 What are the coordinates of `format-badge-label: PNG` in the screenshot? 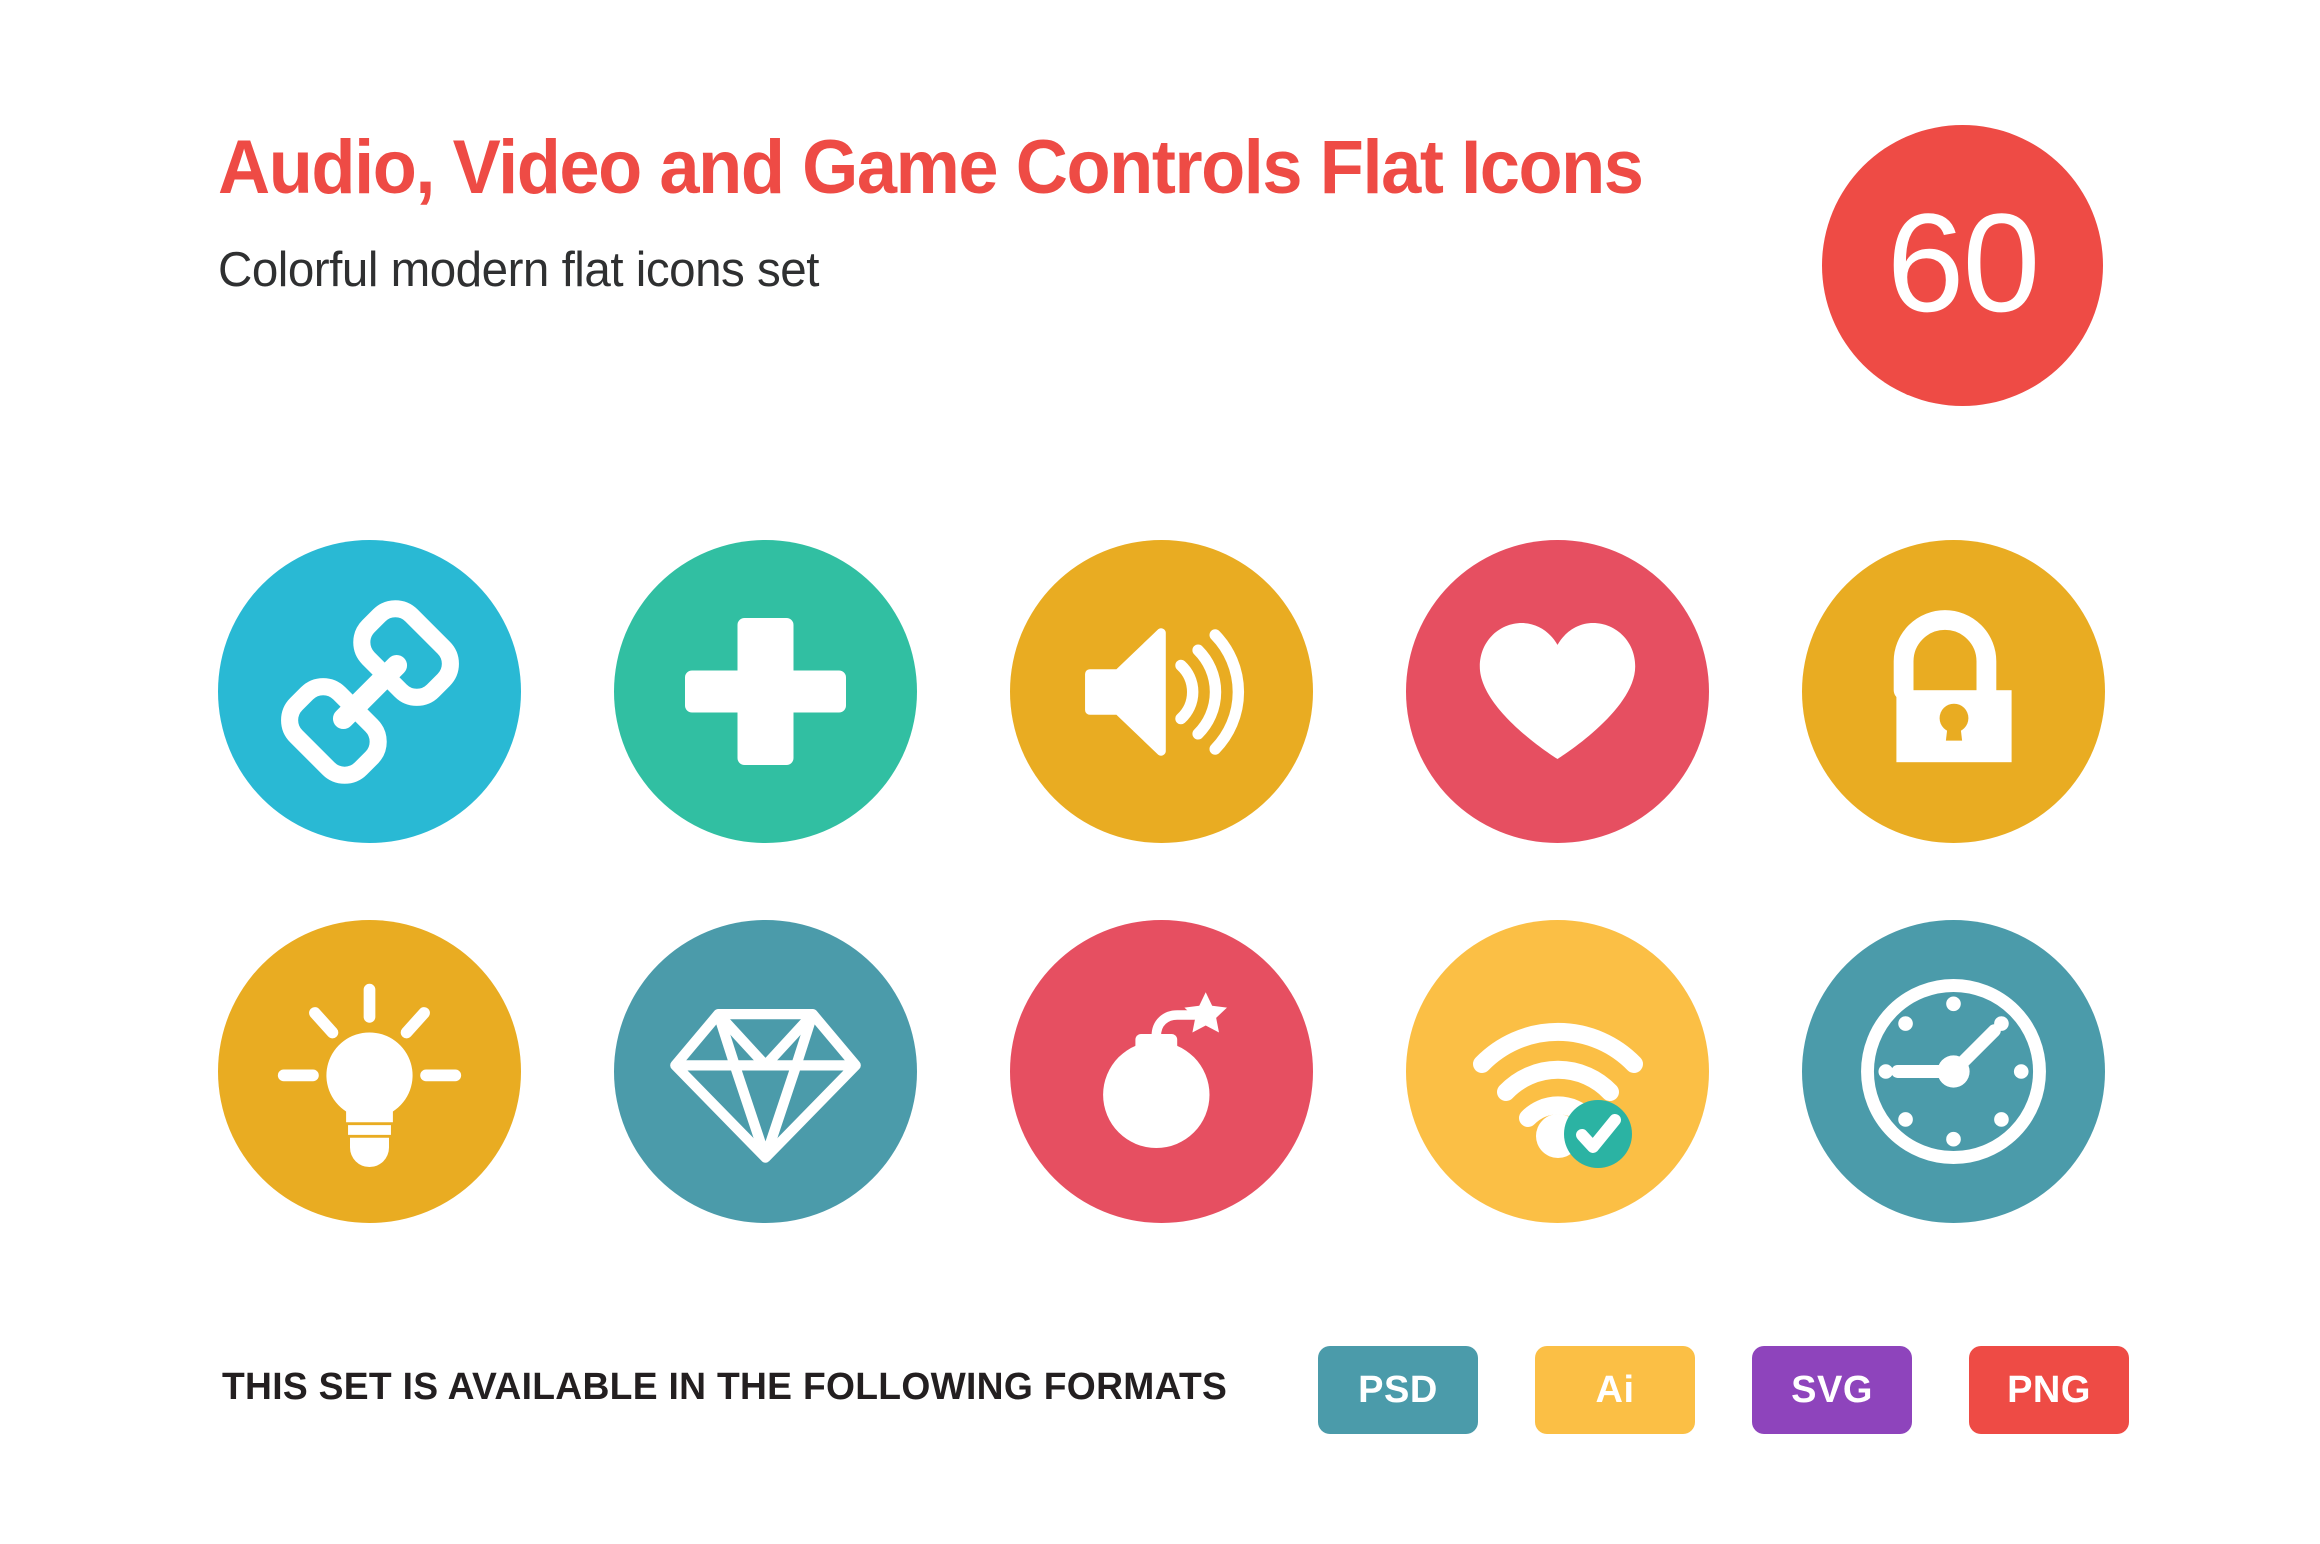 It's located at (2049, 1389).